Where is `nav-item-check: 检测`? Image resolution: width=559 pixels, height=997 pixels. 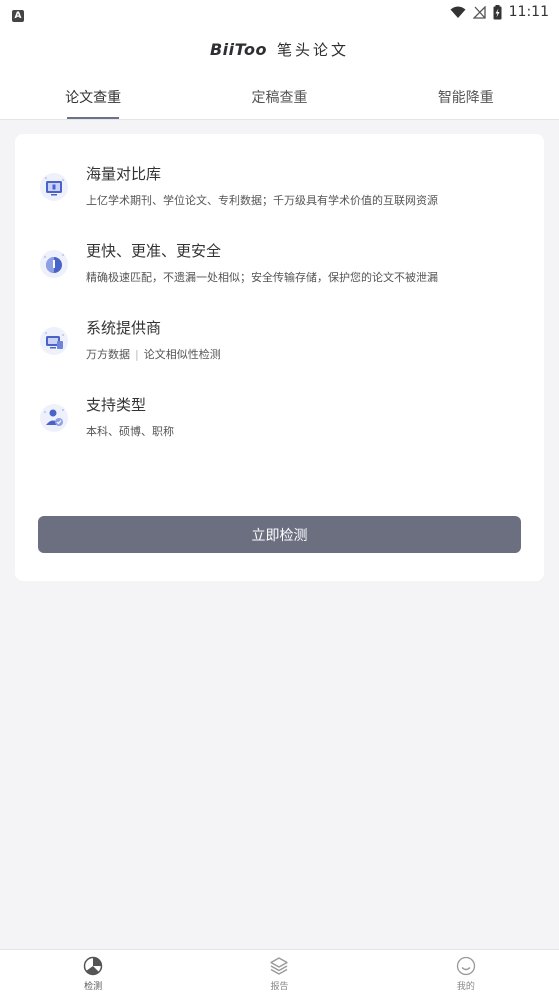
nav-item-check: 检测 is located at coordinates (93, 973).